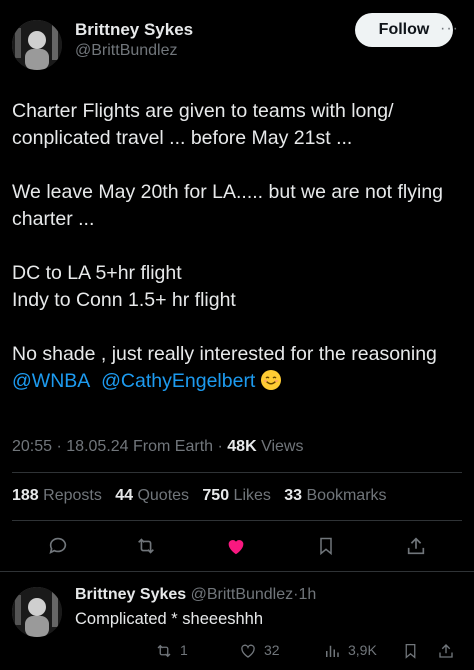 The image size is (474, 670). Describe the element at coordinates (134, 30) in the screenshot. I see `author-name: Brittney Sykes` at that location.